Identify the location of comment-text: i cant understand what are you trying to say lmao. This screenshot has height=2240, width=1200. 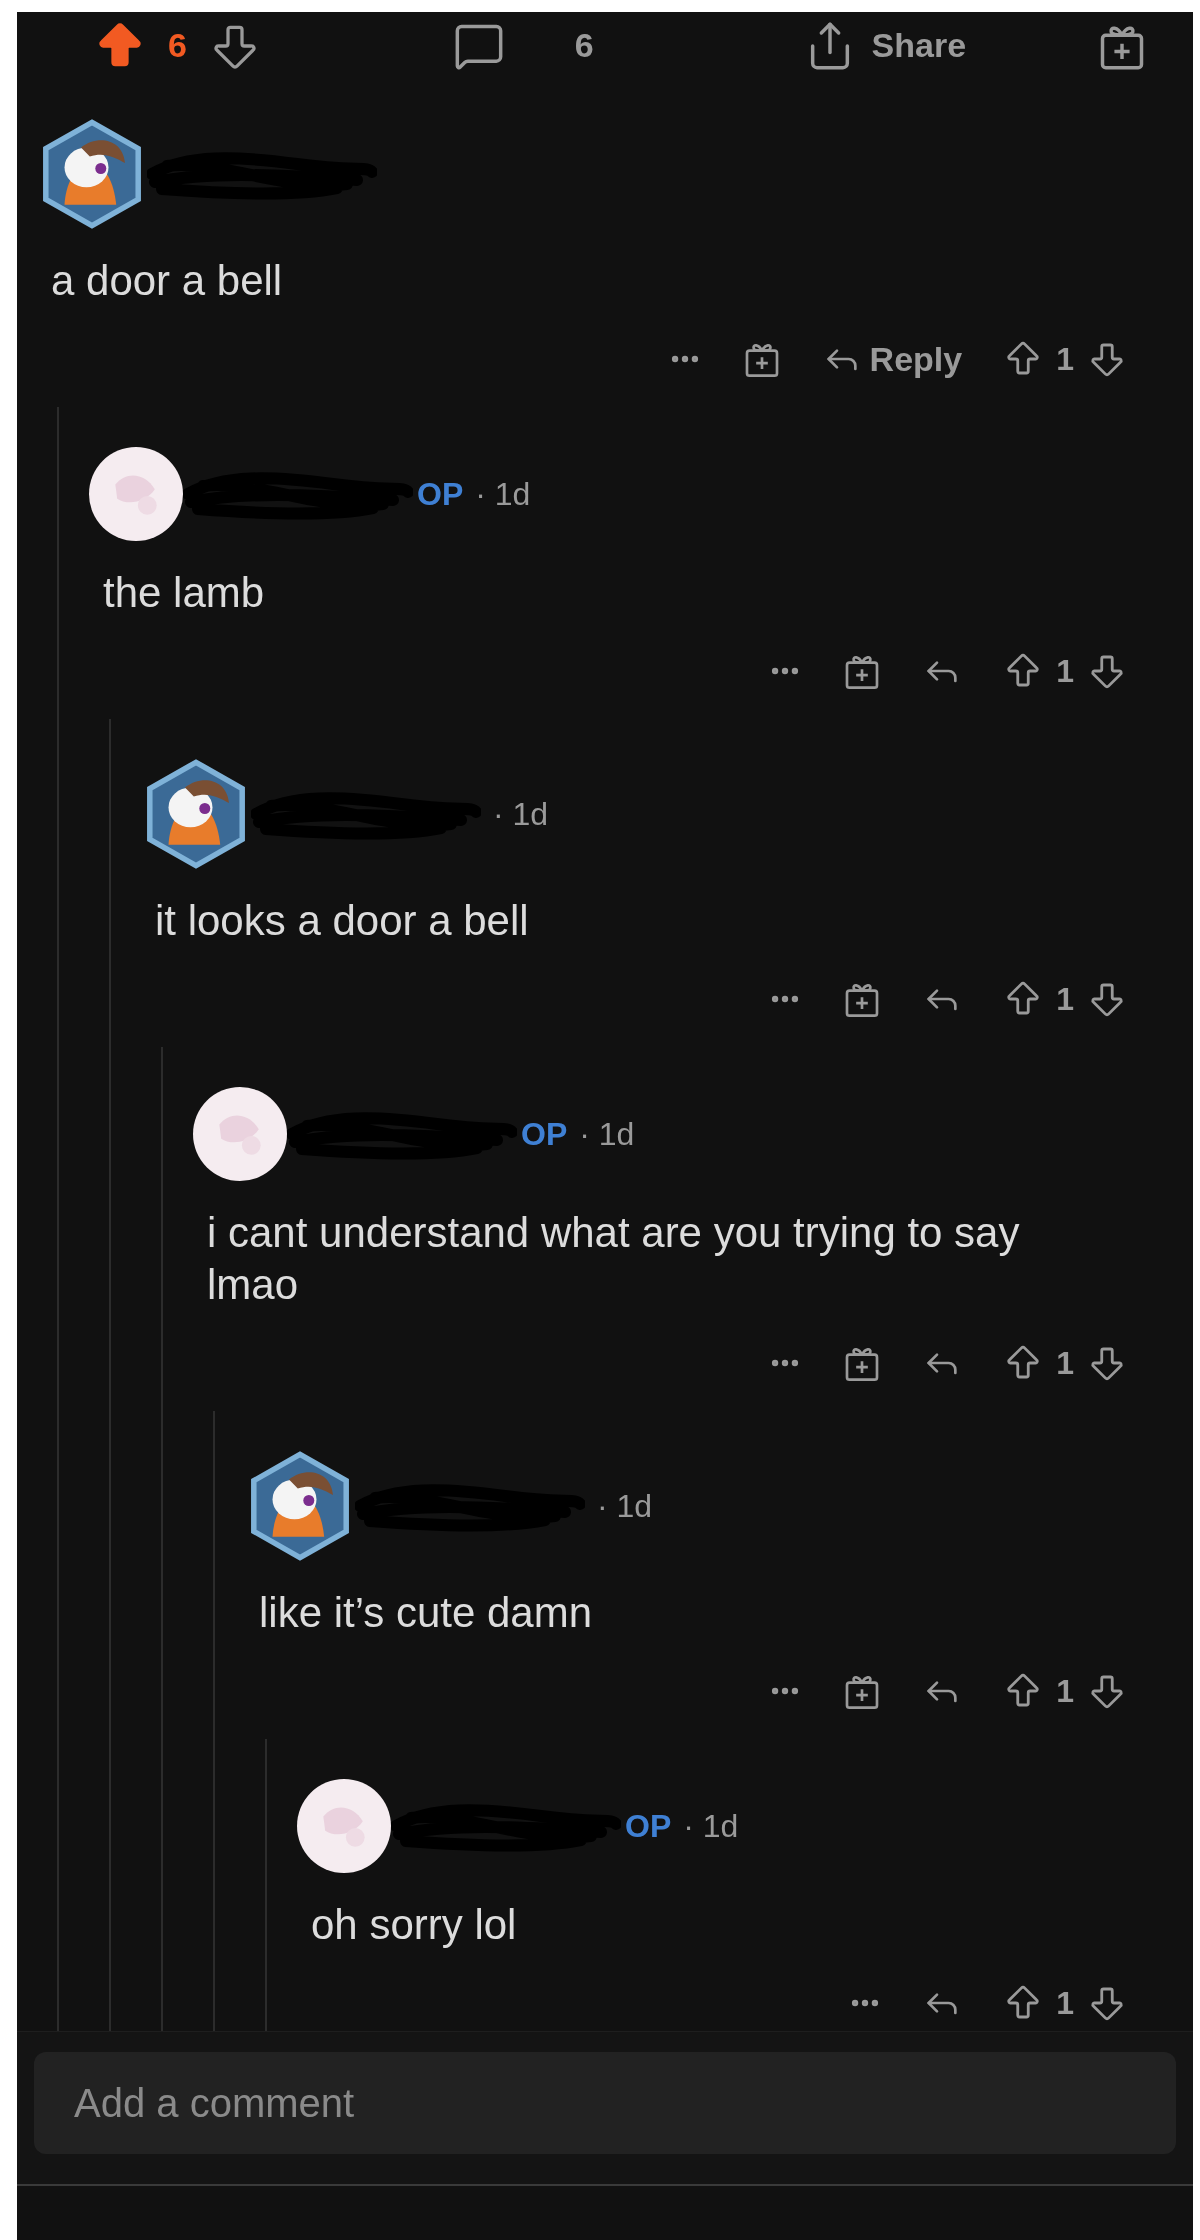
(613, 1259).